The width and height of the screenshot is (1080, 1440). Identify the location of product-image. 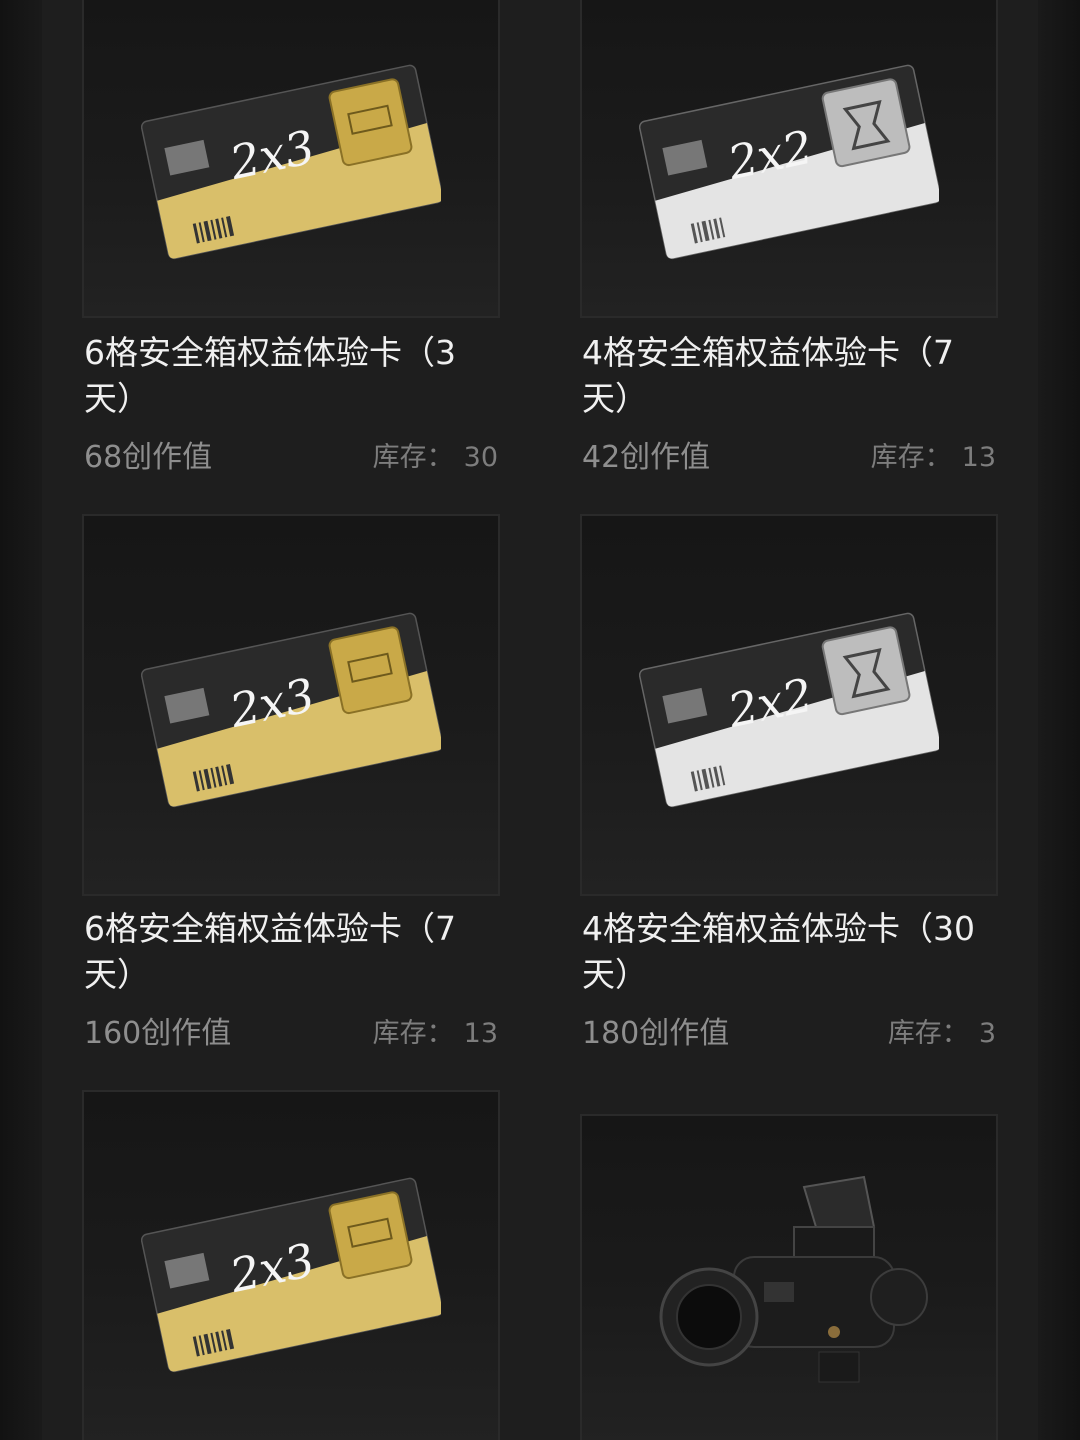
(789, 1277).